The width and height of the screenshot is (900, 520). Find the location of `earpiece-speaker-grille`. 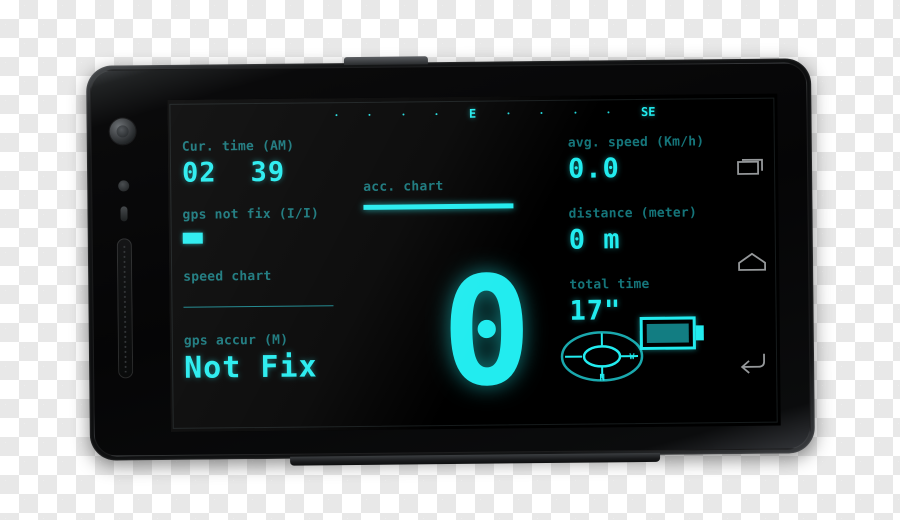

earpiece-speaker-grille is located at coordinates (125, 308).